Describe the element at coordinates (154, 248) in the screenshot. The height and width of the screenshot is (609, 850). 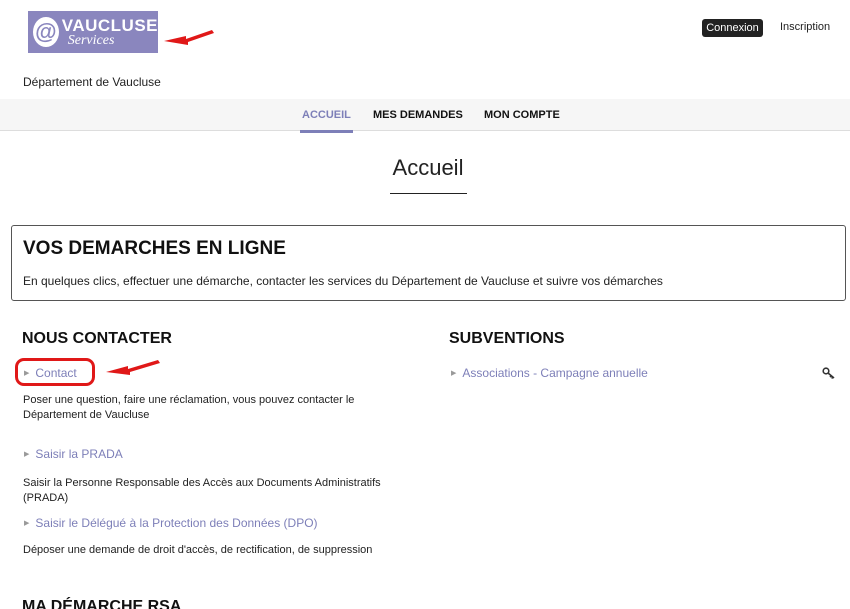
I see `demarches-heading: VOS DEMARCHES EN LIGNE` at that location.